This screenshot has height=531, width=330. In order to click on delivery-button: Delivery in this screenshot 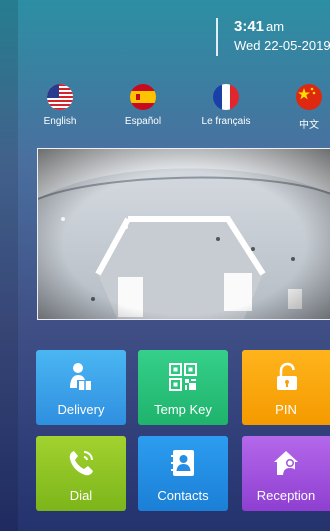, I will do `click(81, 387)`.